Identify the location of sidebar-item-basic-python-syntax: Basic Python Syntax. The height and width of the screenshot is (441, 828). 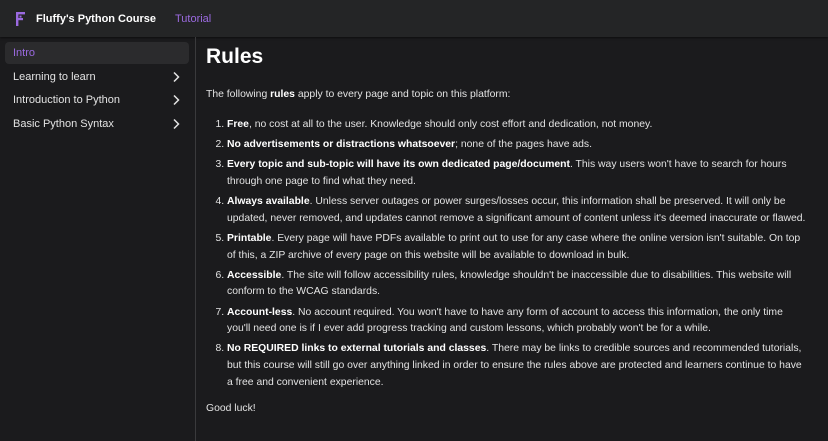
(97, 124).